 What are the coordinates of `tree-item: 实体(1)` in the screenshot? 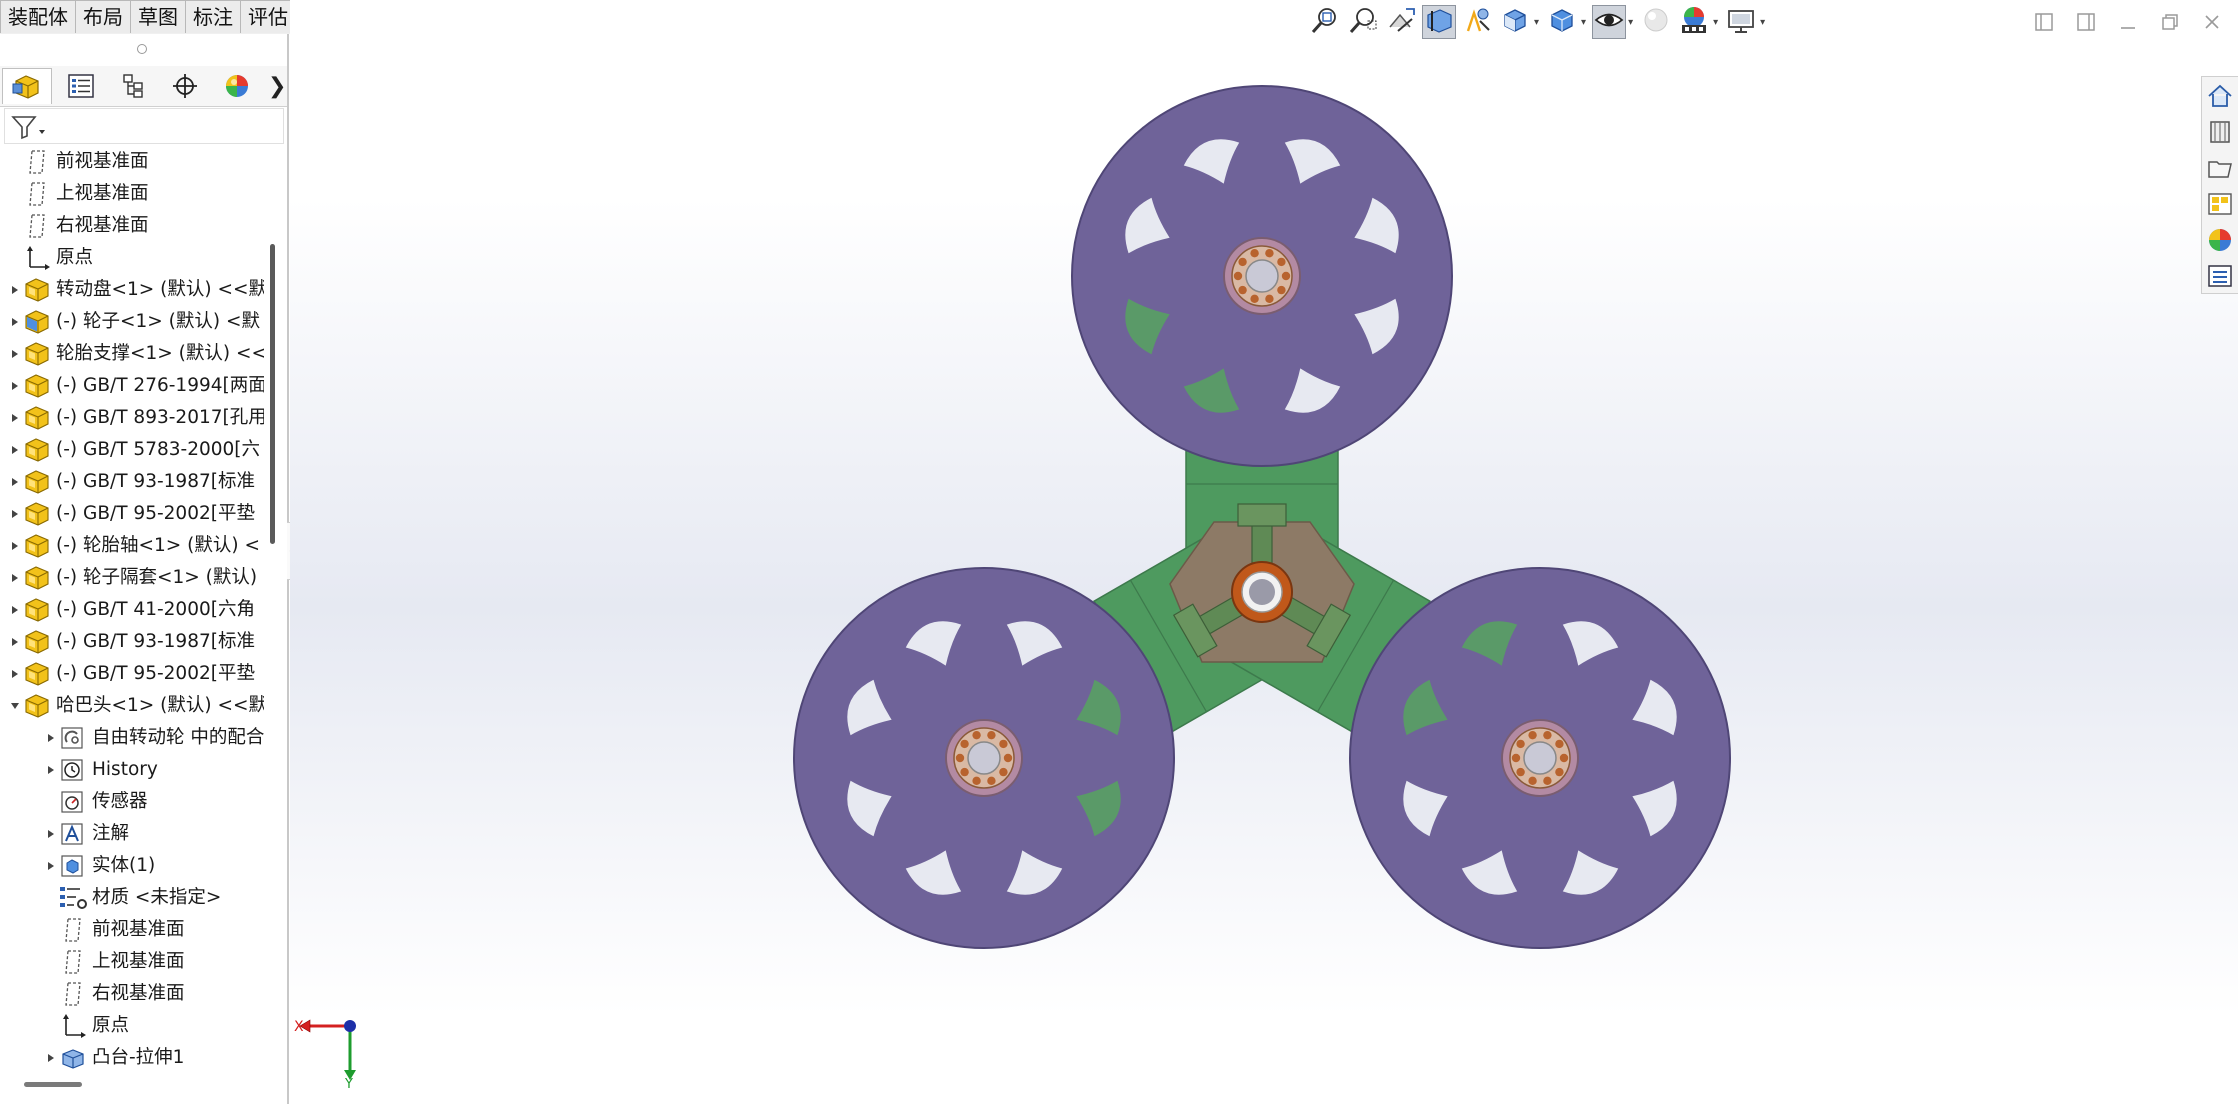 It's located at (132, 866).